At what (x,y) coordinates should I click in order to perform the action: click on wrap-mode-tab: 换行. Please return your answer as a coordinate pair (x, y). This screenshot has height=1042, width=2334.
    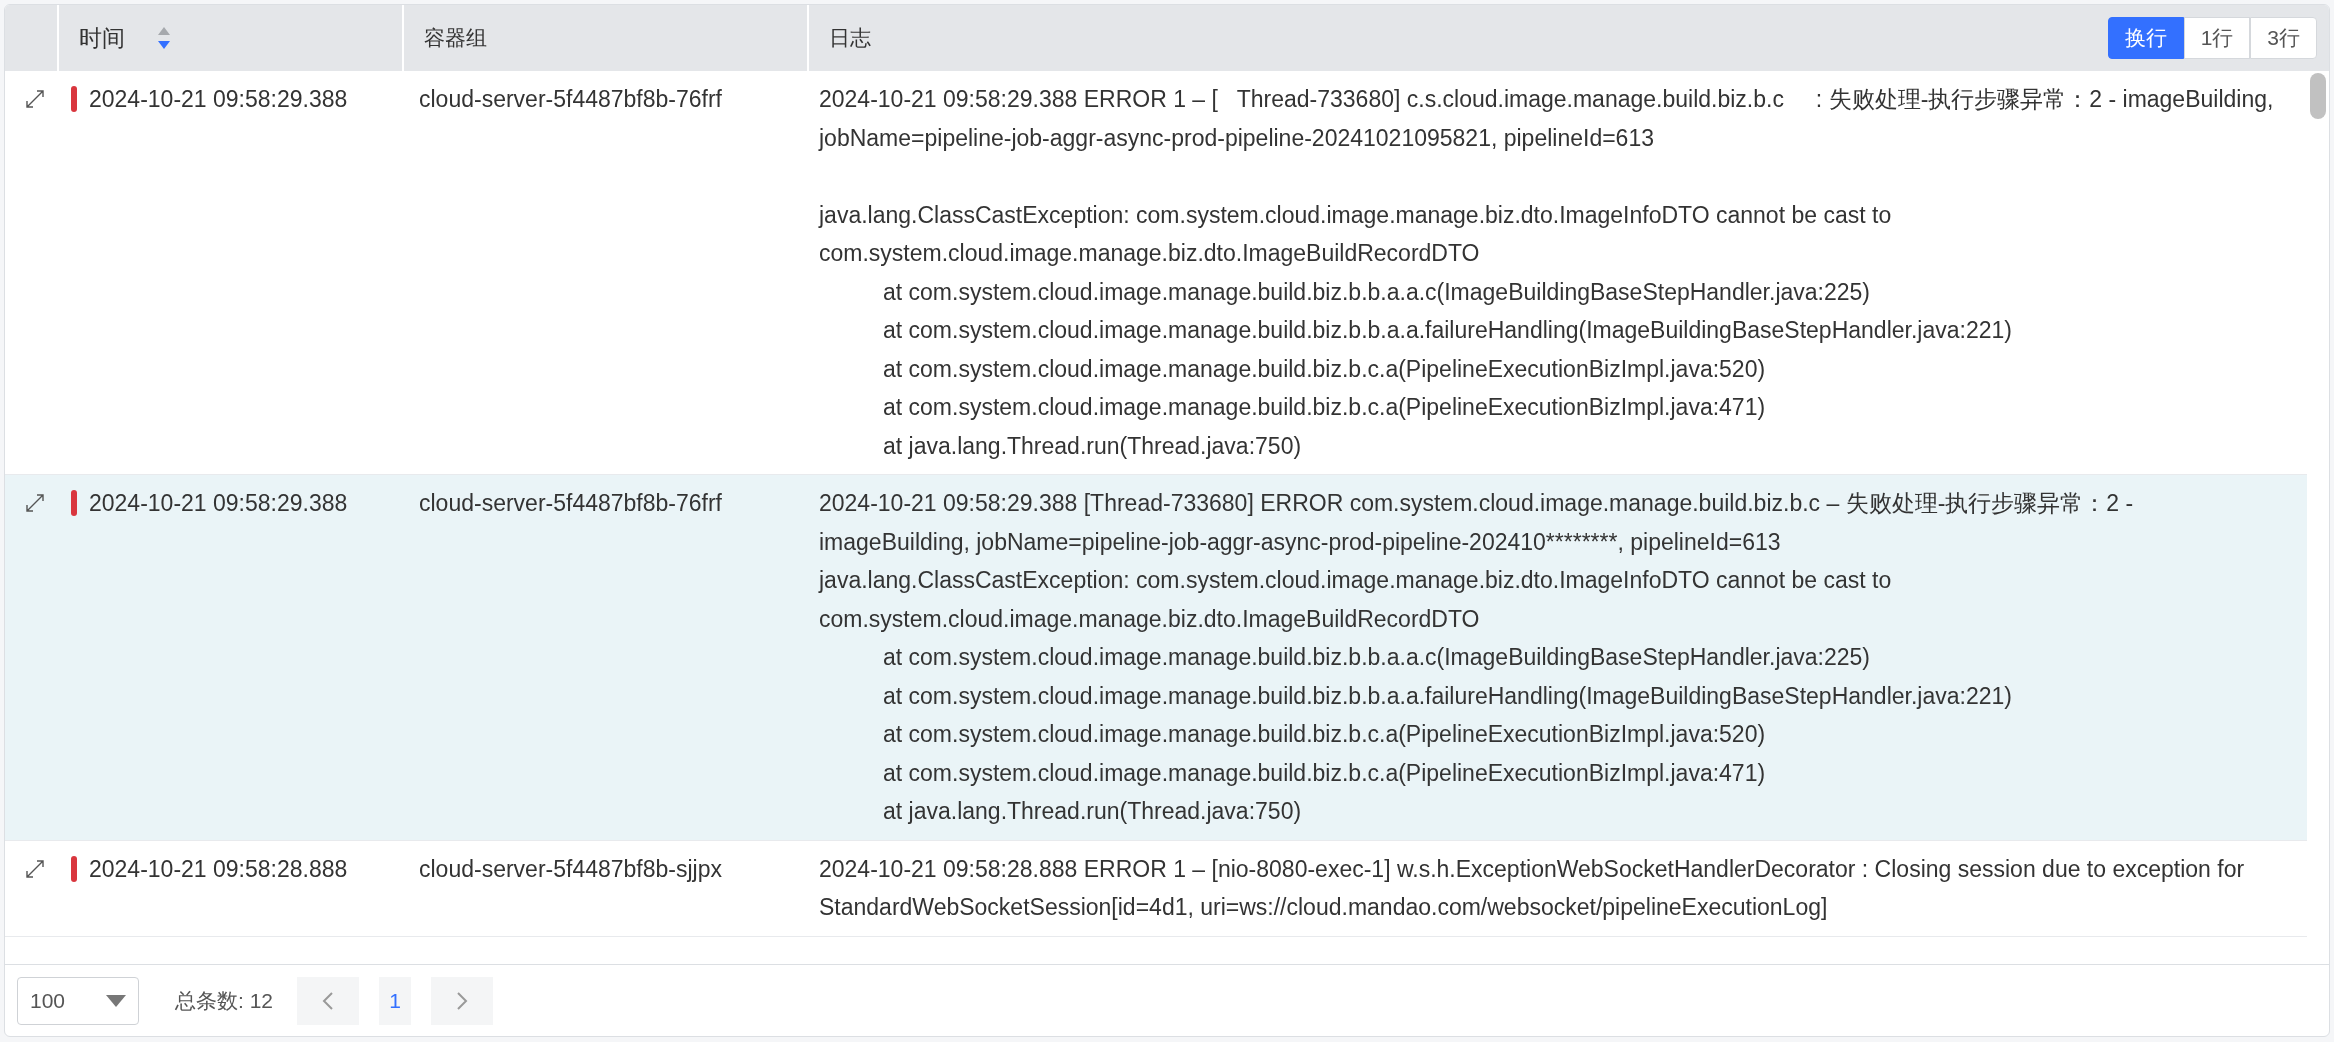
    Looking at the image, I should click on (2145, 38).